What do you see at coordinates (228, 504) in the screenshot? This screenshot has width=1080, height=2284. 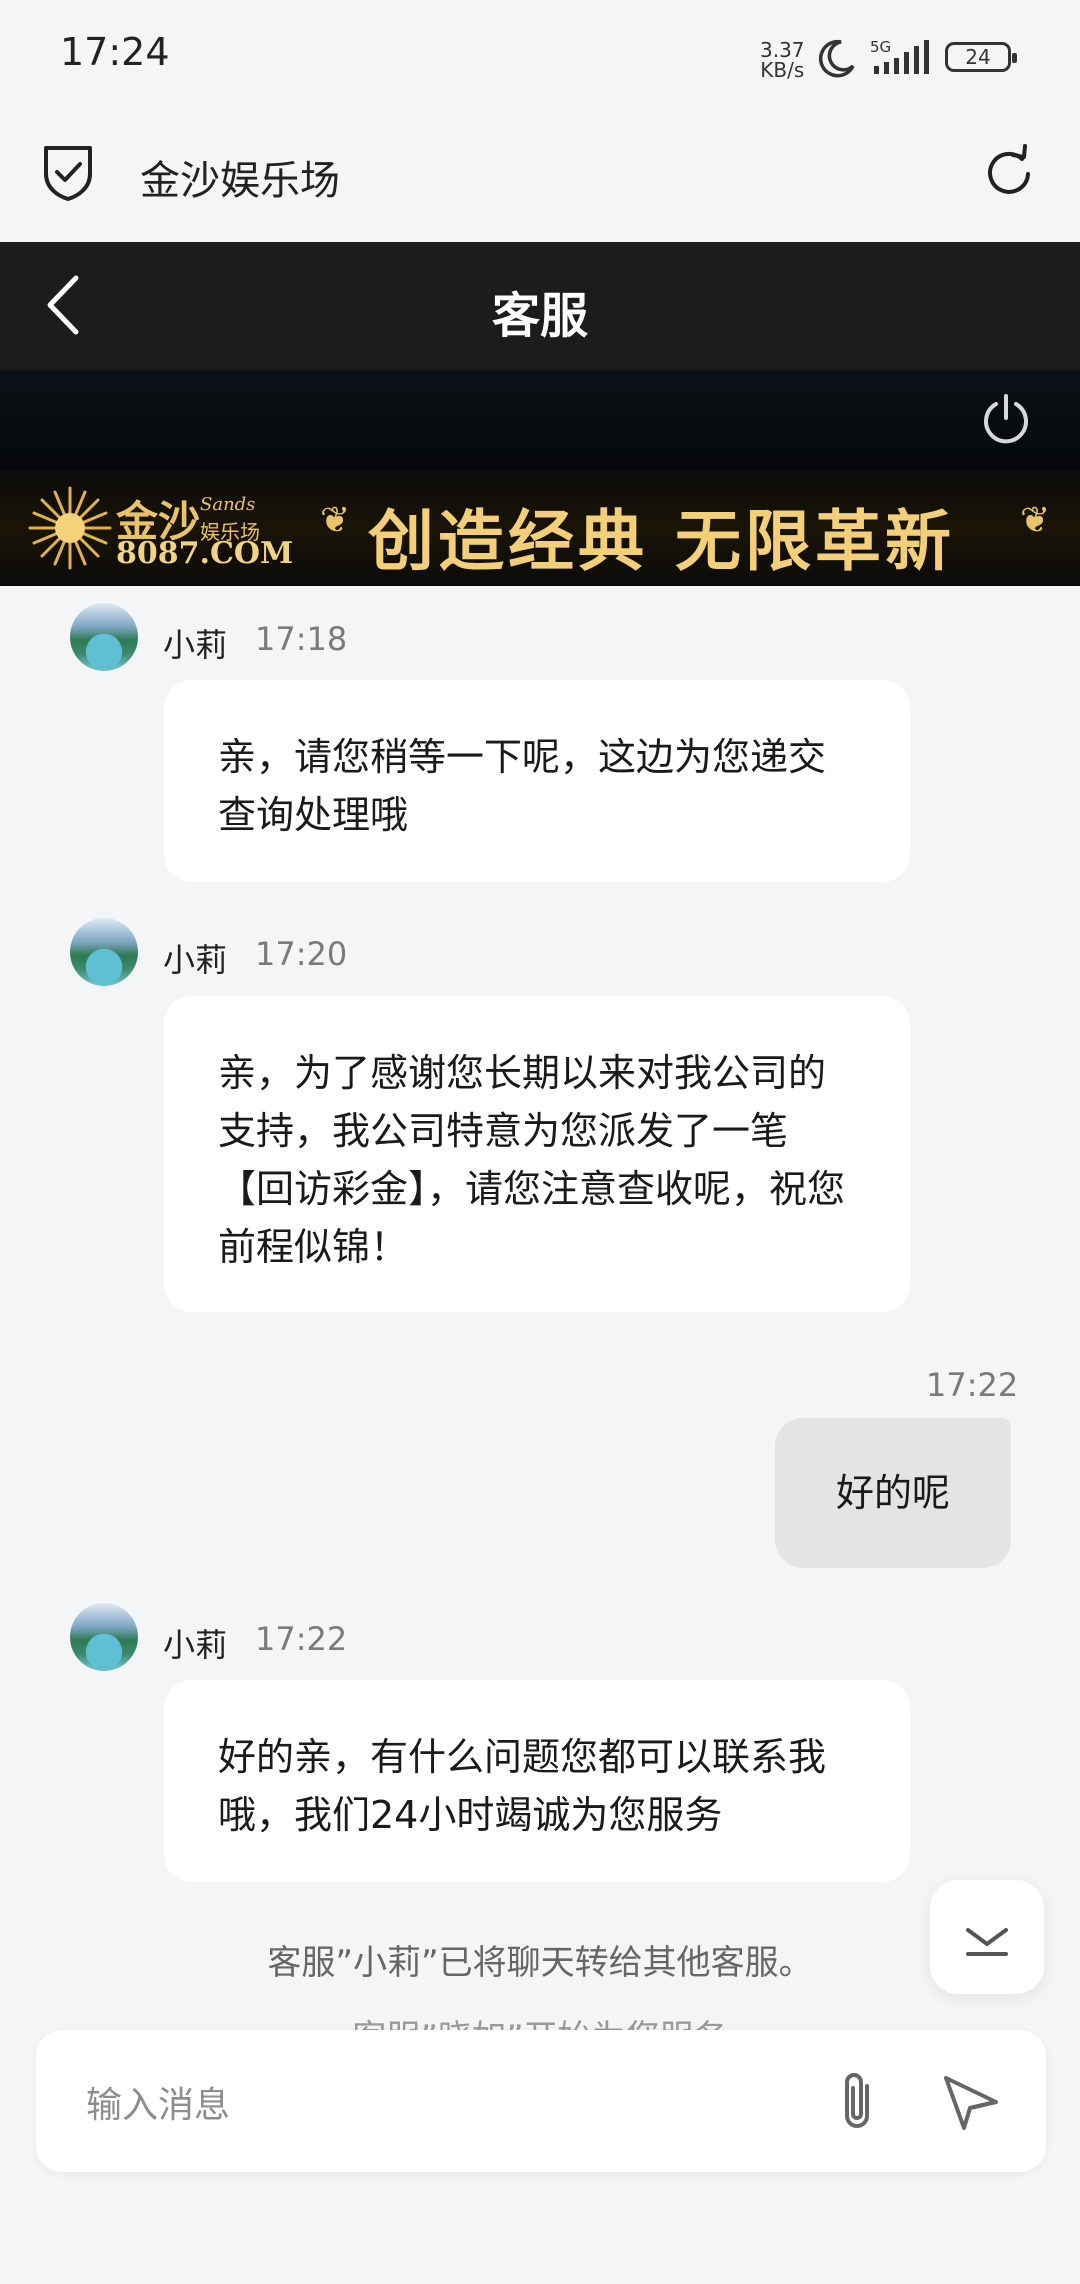 I see `brand-sands: Sands` at bounding box center [228, 504].